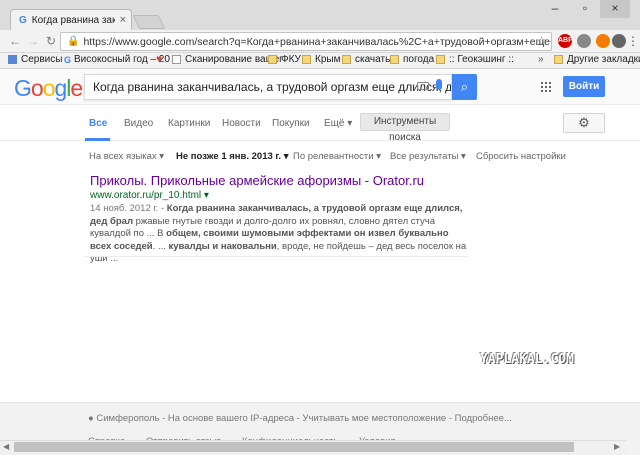 Image resolution: width=640 pixels, height=455 pixels. Describe the element at coordinates (33, 41) in the screenshot. I see `forward-arrow-icon: →` at that location.